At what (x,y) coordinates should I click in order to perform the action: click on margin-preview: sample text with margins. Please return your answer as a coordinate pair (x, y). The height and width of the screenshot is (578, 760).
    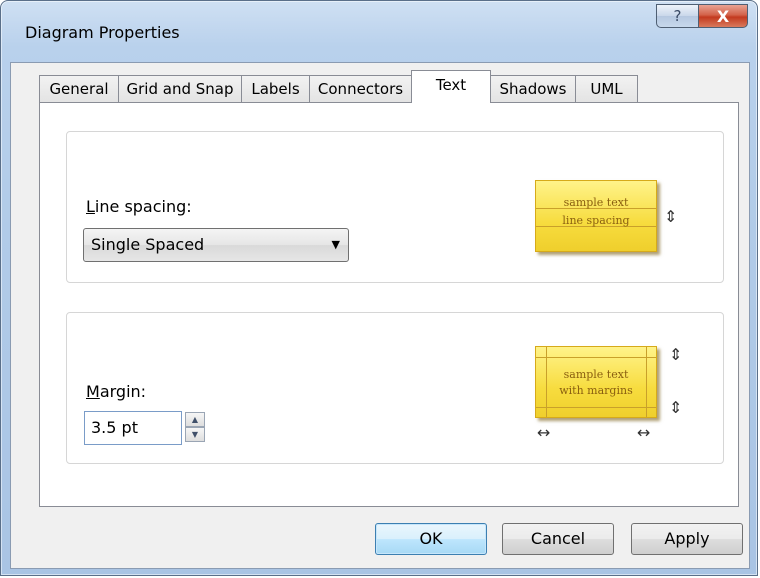
    Looking at the image, I should click on (596, 382).